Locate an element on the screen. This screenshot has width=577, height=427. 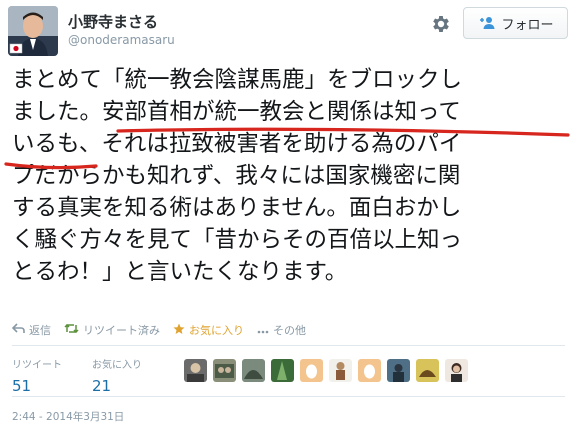
follow-button: フォロー is located at coordinates (515, 23).